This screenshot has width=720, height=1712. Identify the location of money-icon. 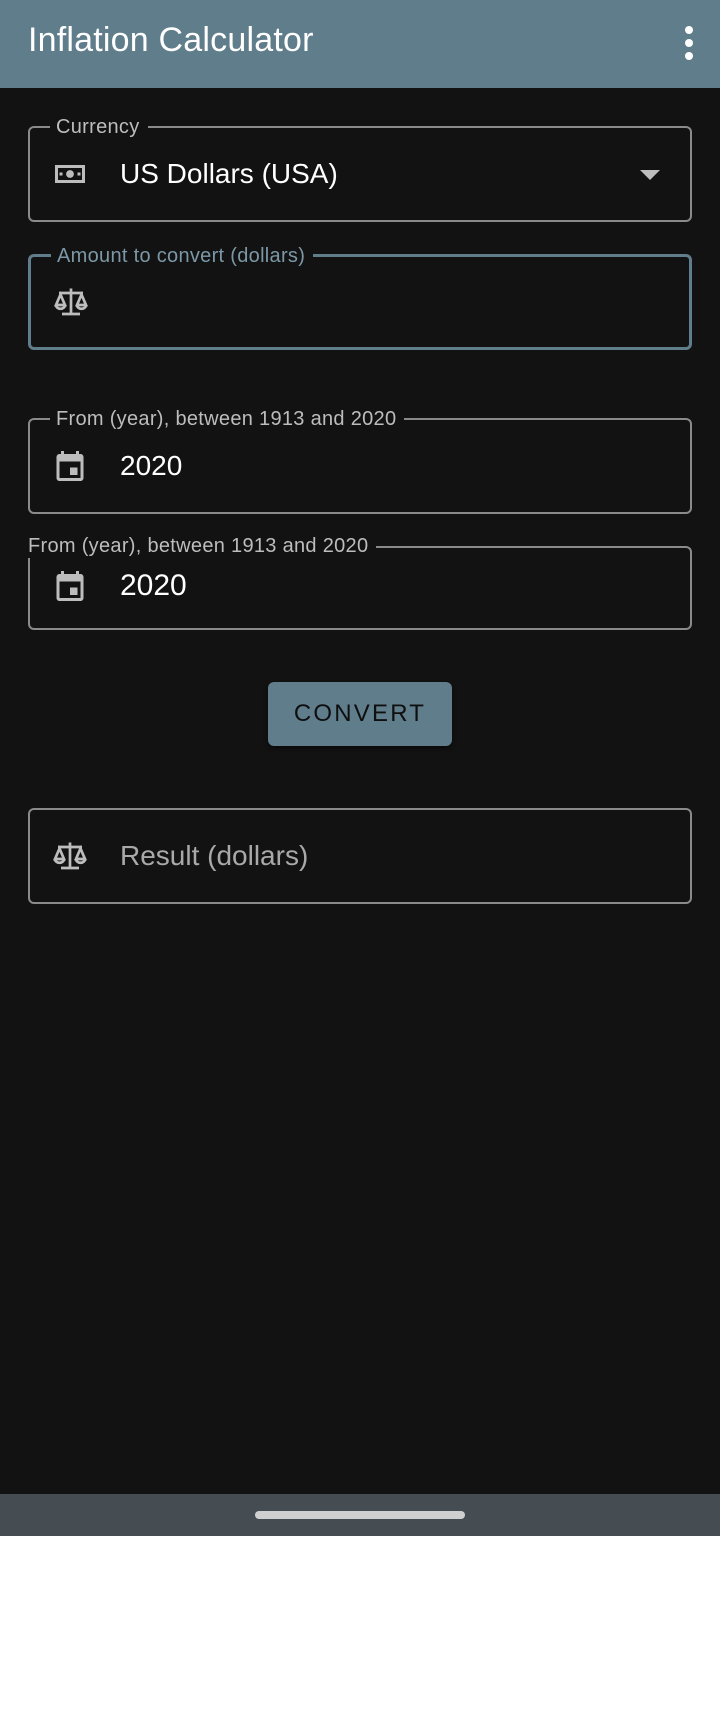
(70, 174).